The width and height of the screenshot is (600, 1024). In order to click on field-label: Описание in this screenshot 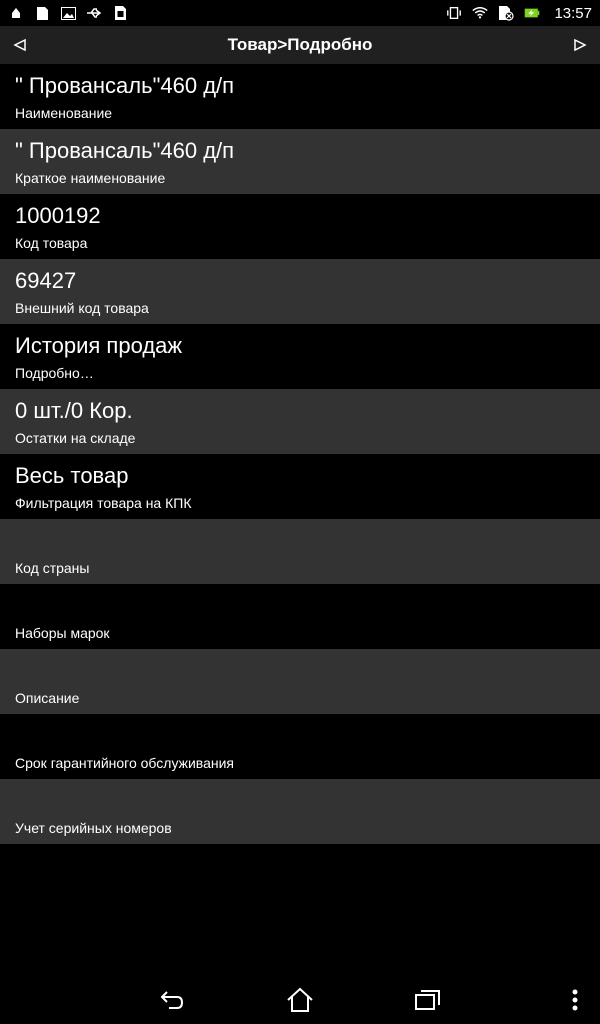, I will do `click(47, 698)`.